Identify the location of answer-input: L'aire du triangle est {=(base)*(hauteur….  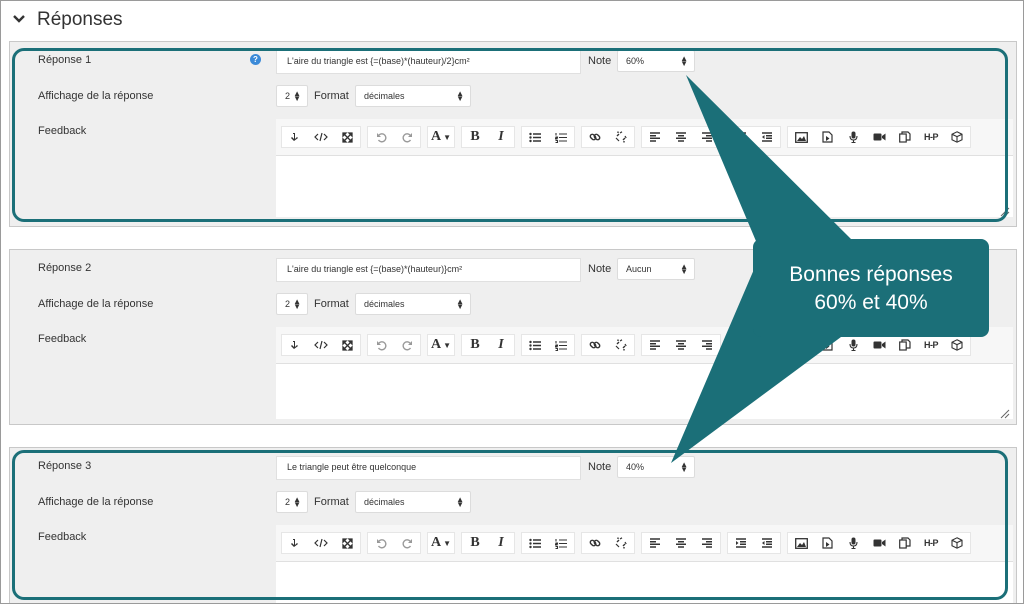
(428, 270).